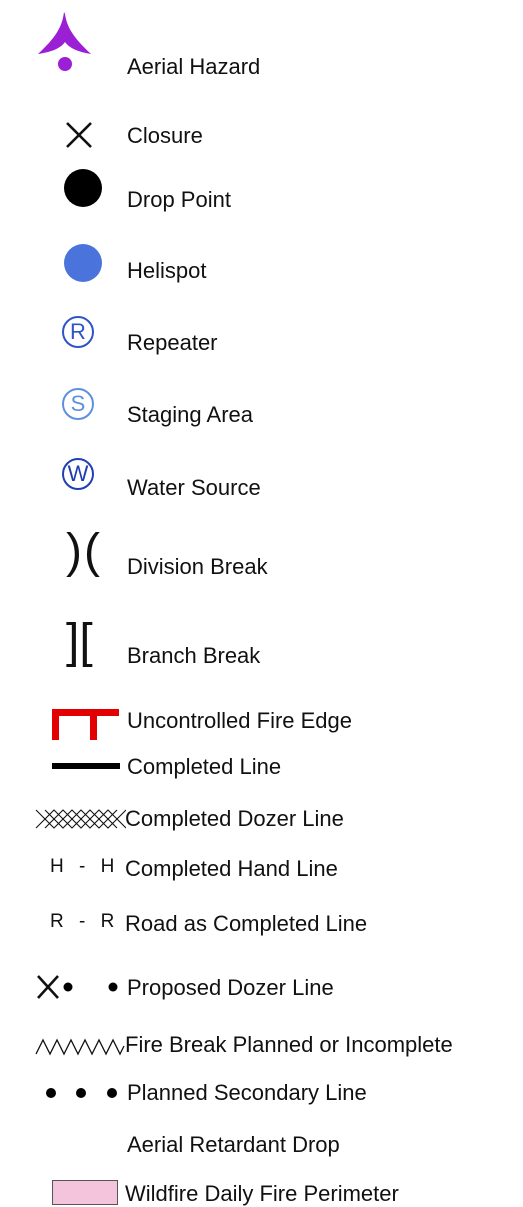 Image resolution: width=523 pixels, height=1207 pixels. I want to click on legend-label: Division Break, so click(197, 566).